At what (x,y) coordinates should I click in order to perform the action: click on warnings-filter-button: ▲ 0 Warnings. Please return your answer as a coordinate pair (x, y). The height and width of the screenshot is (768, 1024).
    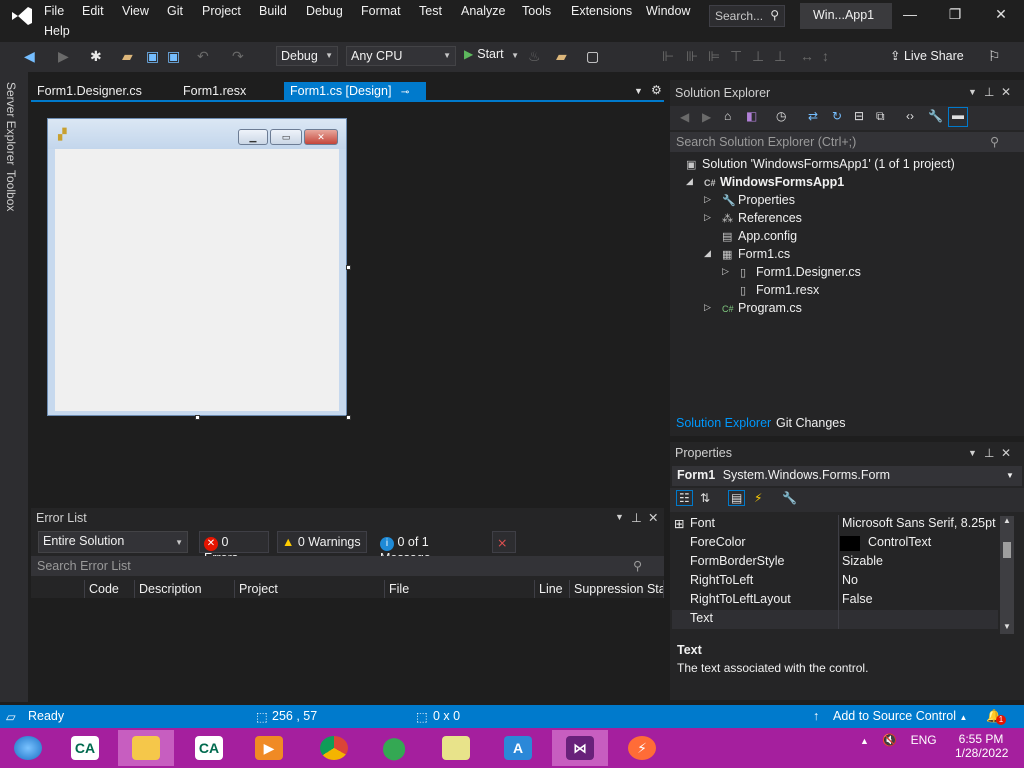
    Looking at the image, I should click on (322, 542).